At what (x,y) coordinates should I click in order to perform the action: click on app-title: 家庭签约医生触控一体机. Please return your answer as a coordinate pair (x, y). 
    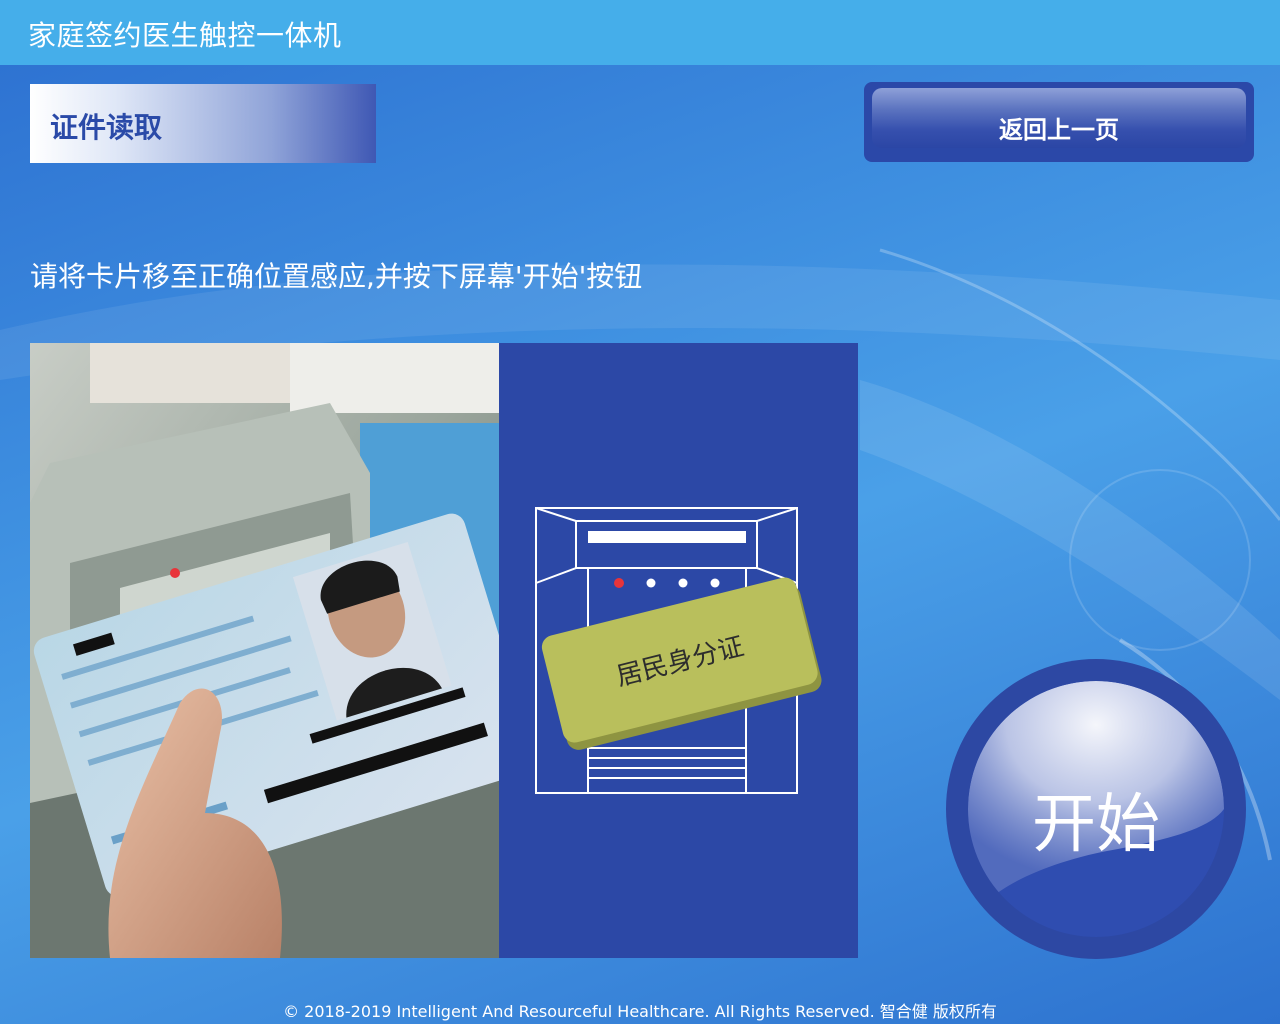
    Looking at the image, I should click on (185, 35).